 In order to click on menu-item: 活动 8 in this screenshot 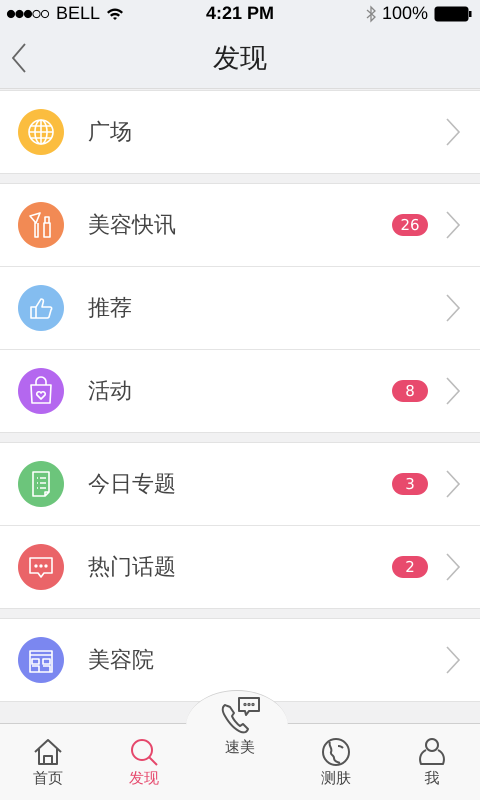, I will do `click(240, 391)`.